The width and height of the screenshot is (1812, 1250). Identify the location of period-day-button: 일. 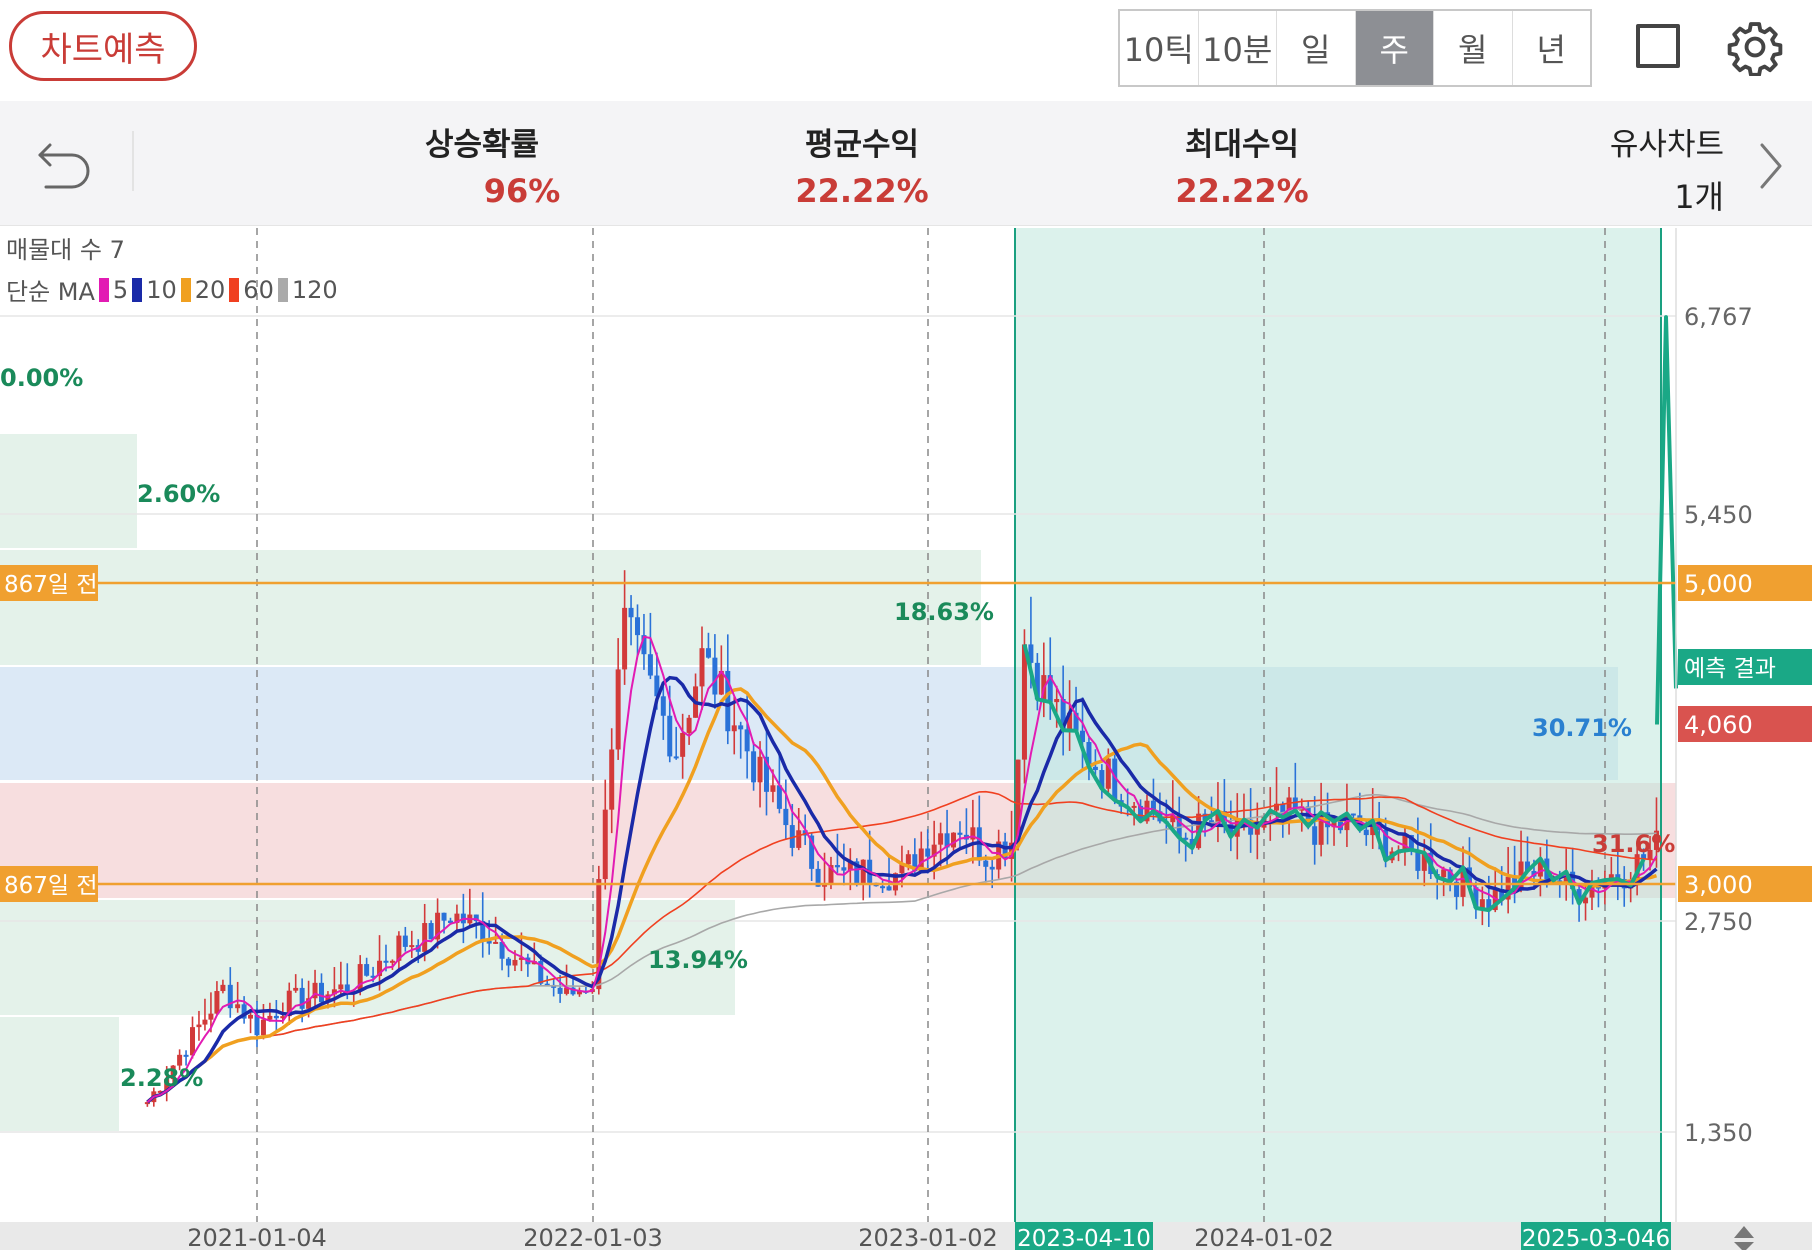
(1316, 48).